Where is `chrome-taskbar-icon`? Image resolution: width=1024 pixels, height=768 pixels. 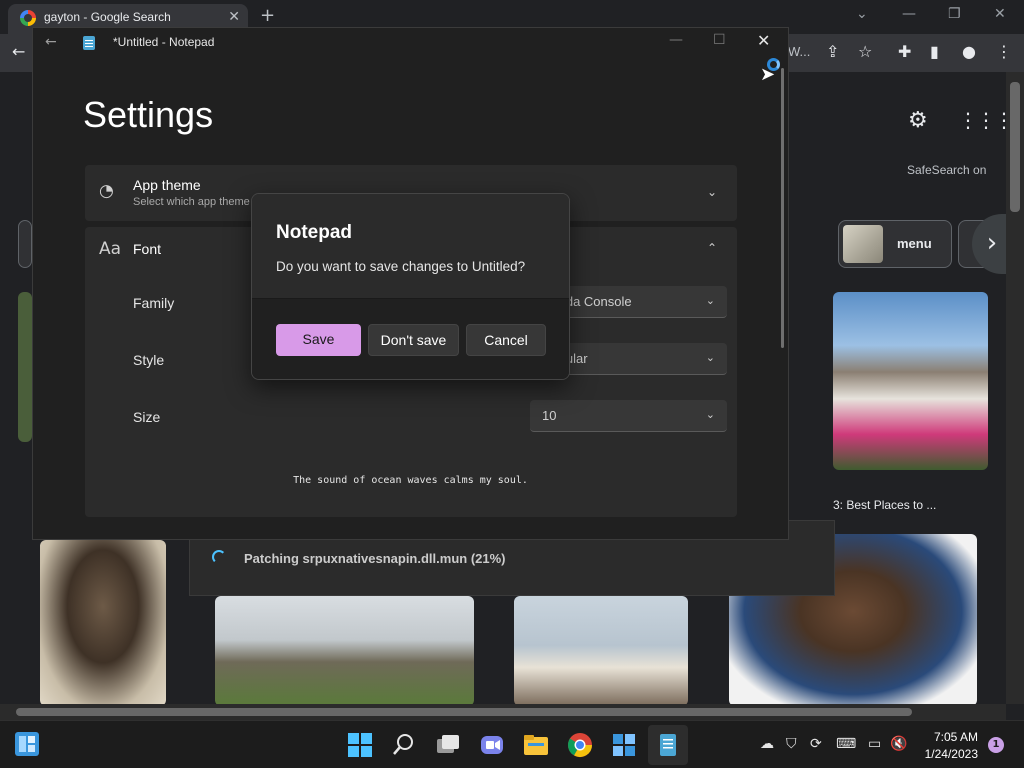
chrome-taskbar-icon is located at coordinates (580, 745).